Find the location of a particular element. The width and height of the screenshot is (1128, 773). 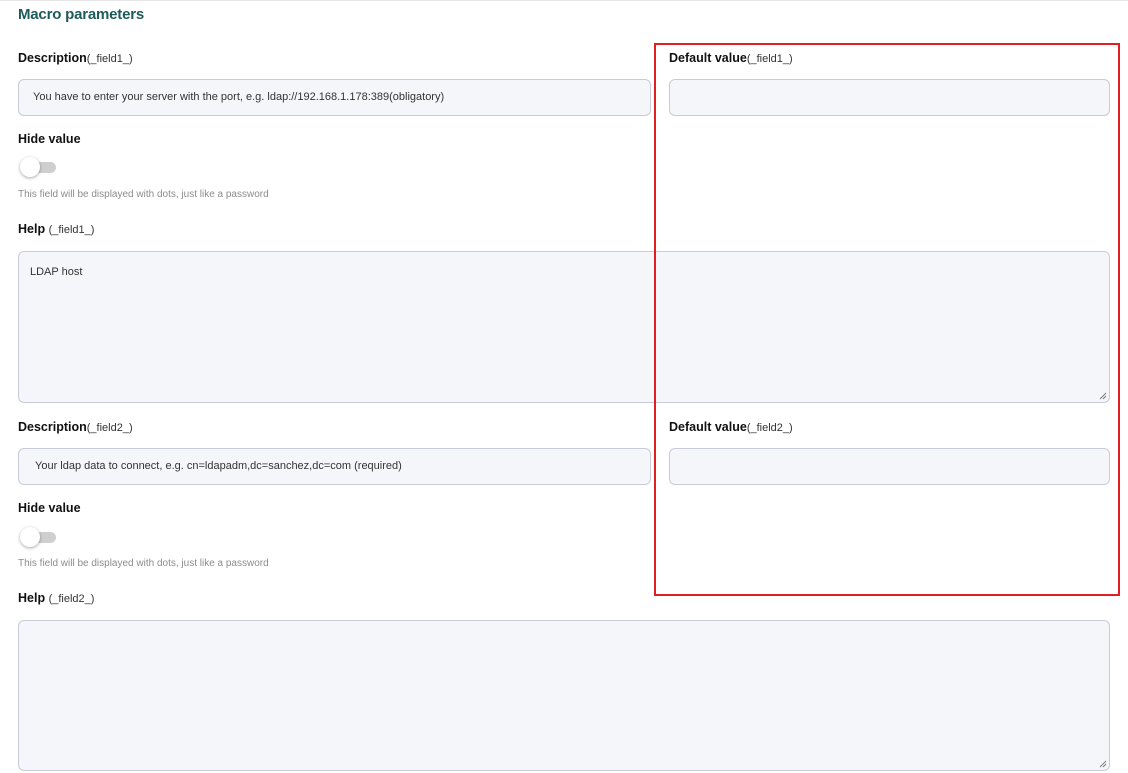

field1-default-label-text: Default value is located at coordinates (708, 58).